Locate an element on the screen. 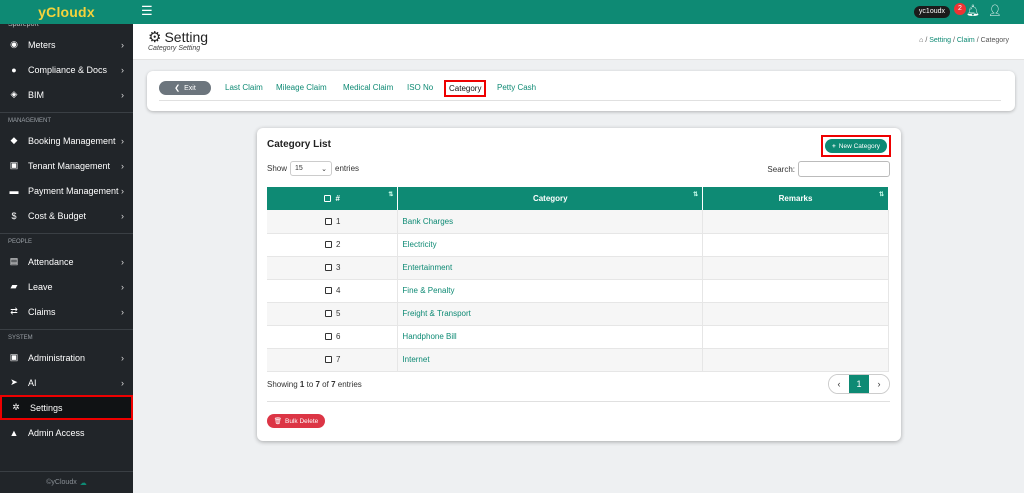  exit-button: ❮ Exit is located at coordinates (185, 88).